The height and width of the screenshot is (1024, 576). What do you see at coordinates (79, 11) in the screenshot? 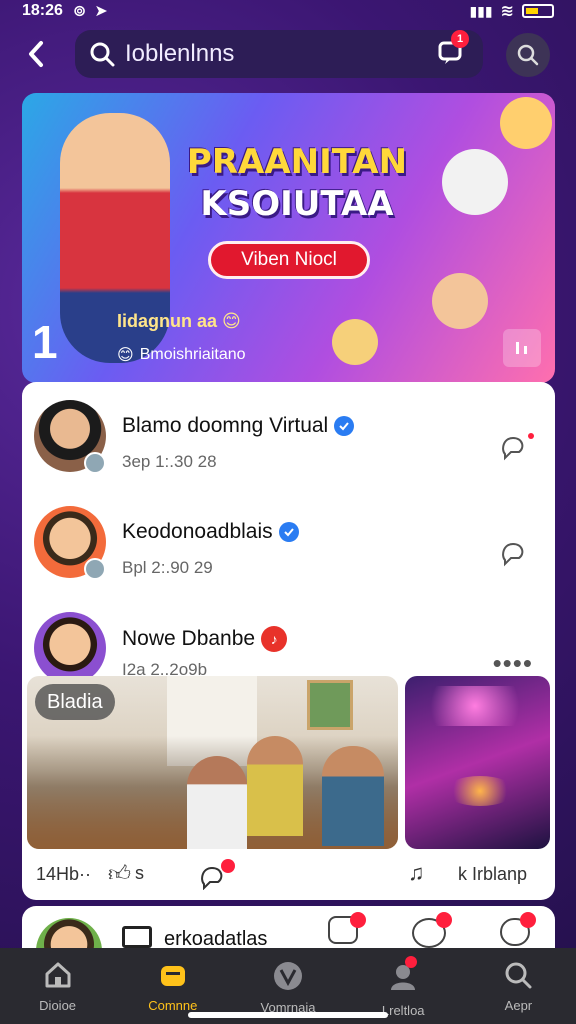
I see `status-alert-icon: ⊚` at bounding box center [79, 11].